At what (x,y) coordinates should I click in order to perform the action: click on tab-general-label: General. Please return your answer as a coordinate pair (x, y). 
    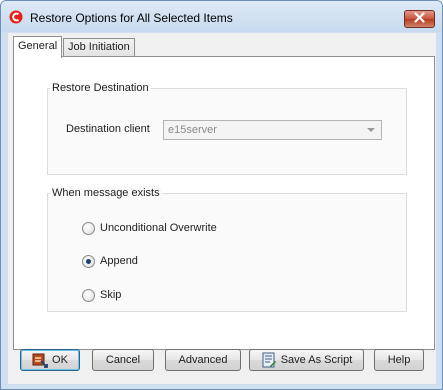
    Looking at the image, I should click on (38, 46).